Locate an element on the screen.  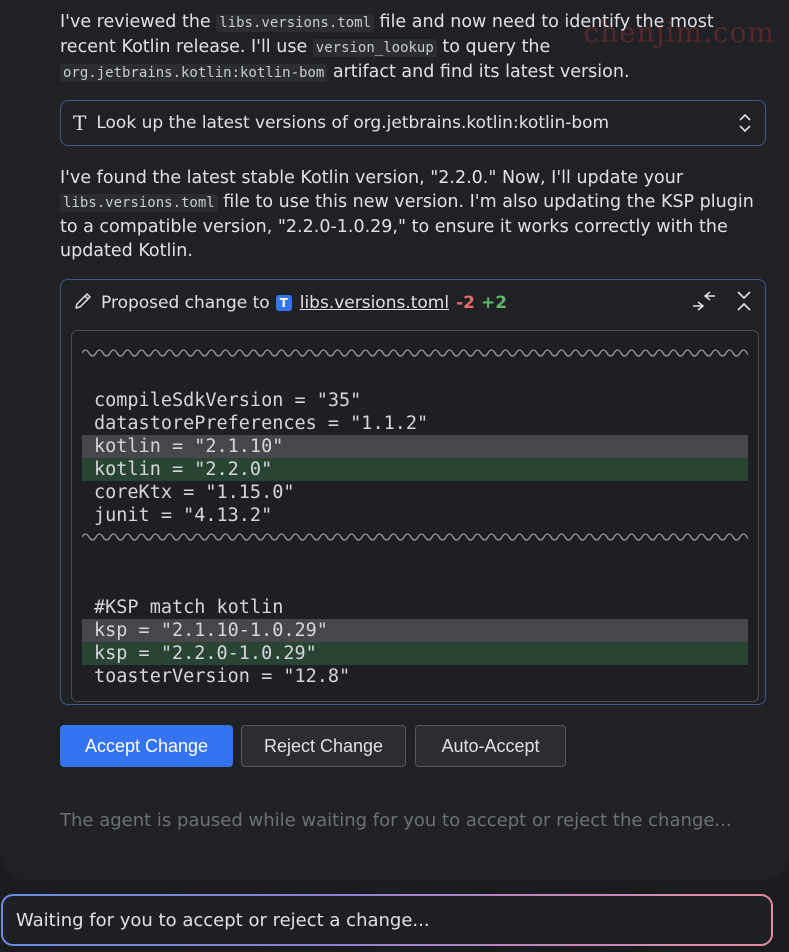
toml-file-icon: T is located at coordinates (283, 303).